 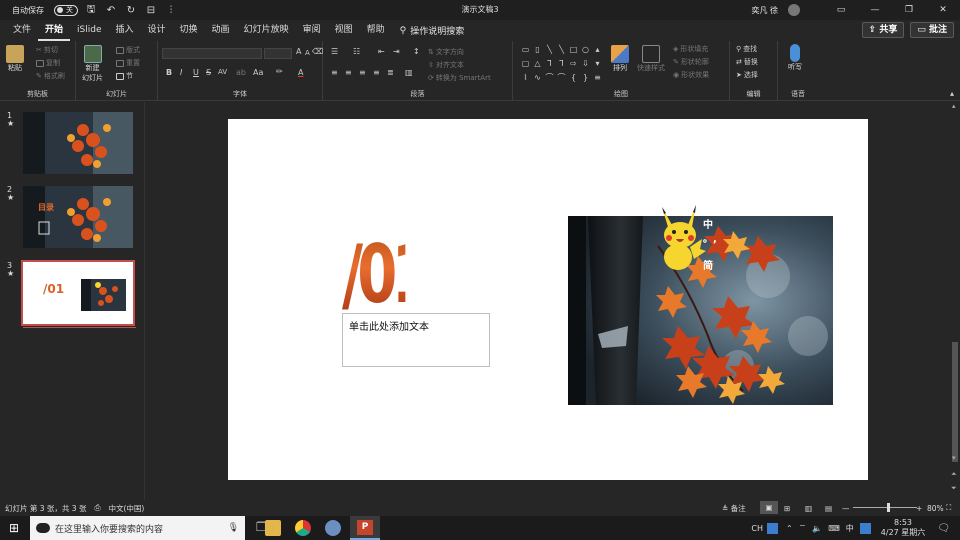 I want to click on more-shapes-icon: ▾, so click(x=597, y=63).